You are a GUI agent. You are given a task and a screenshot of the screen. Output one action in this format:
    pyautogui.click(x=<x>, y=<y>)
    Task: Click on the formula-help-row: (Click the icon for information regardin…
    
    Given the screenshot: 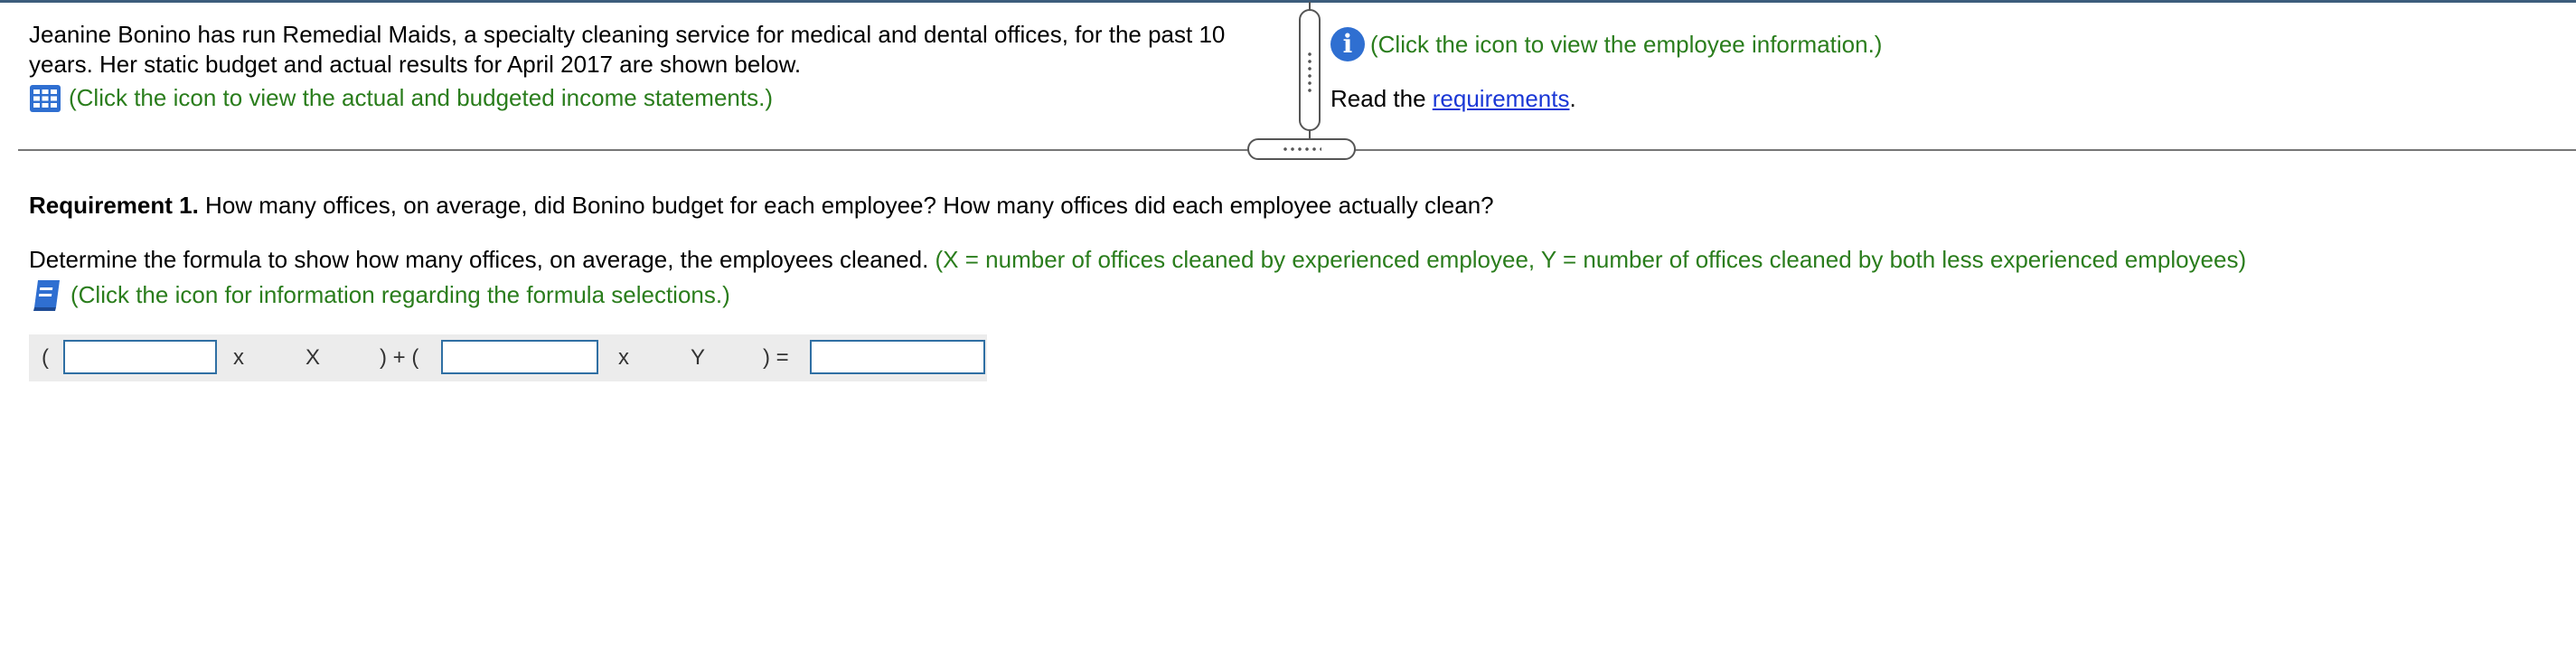 What is the action you would take?
    pyautogui.click(x=379, y=295)
    